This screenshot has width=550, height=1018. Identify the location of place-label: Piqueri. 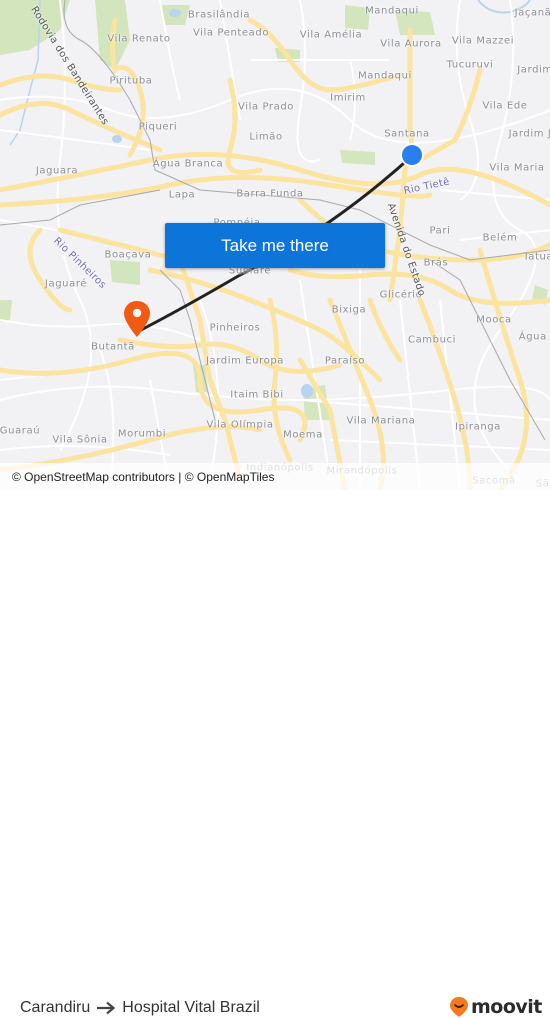
(158, 127).